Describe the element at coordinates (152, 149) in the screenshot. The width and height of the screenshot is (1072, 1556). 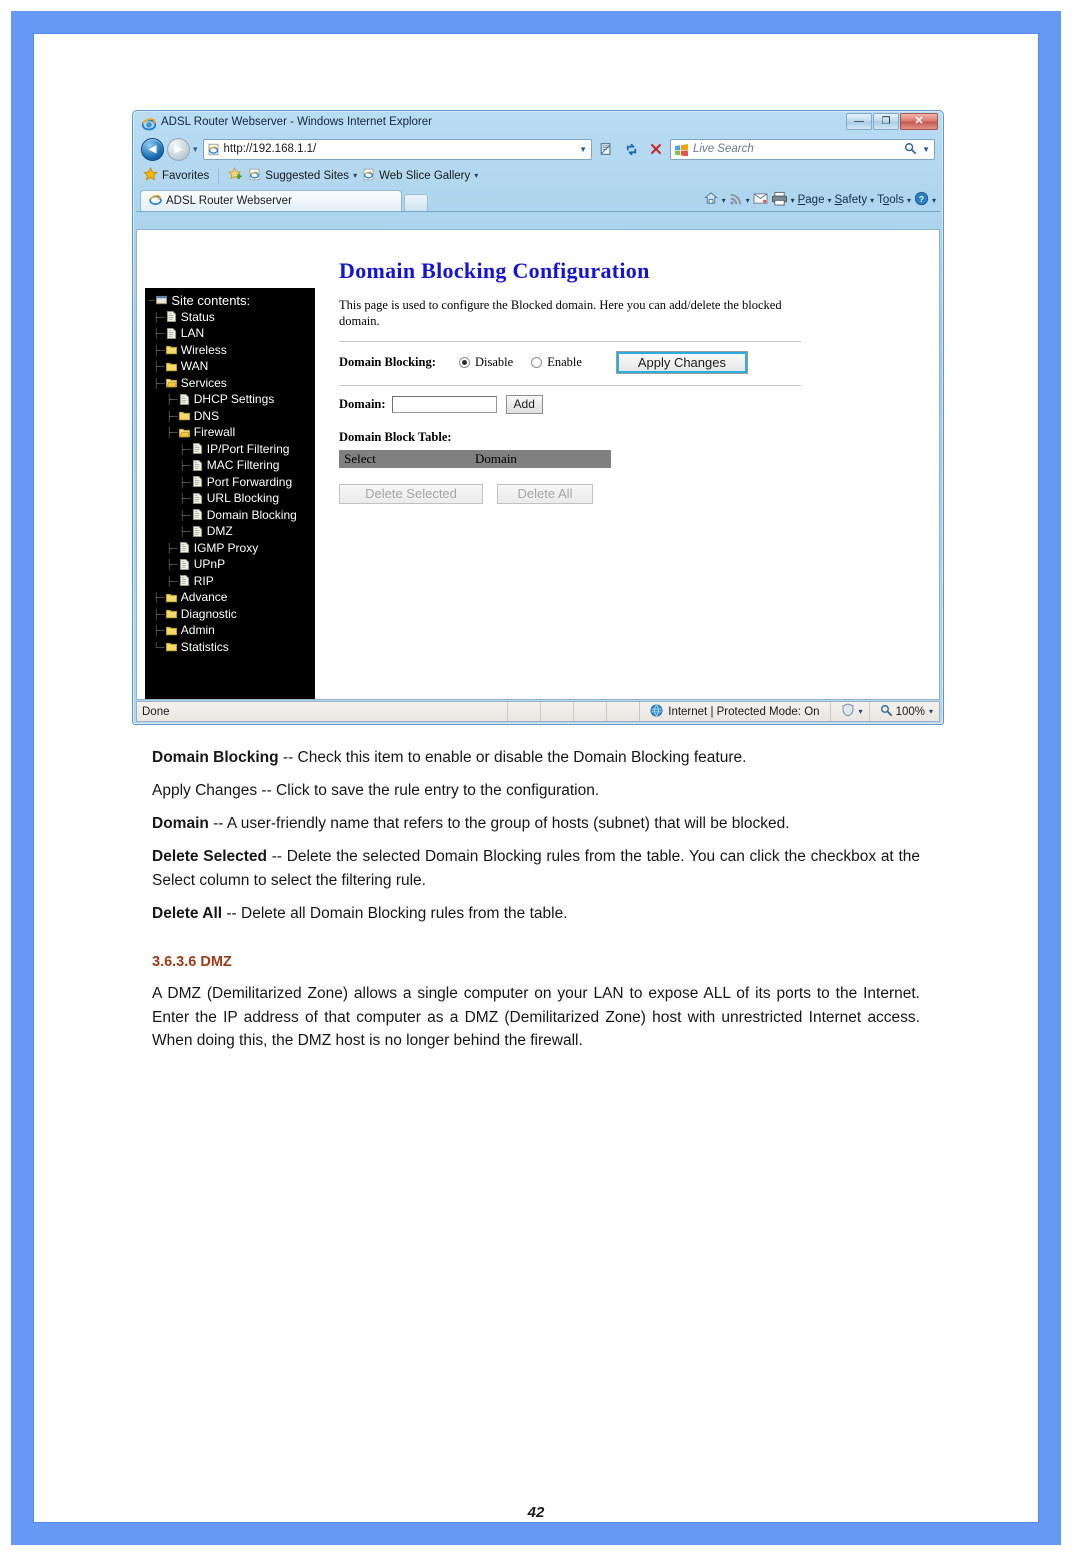
I see `back-button: ◀` at that location.